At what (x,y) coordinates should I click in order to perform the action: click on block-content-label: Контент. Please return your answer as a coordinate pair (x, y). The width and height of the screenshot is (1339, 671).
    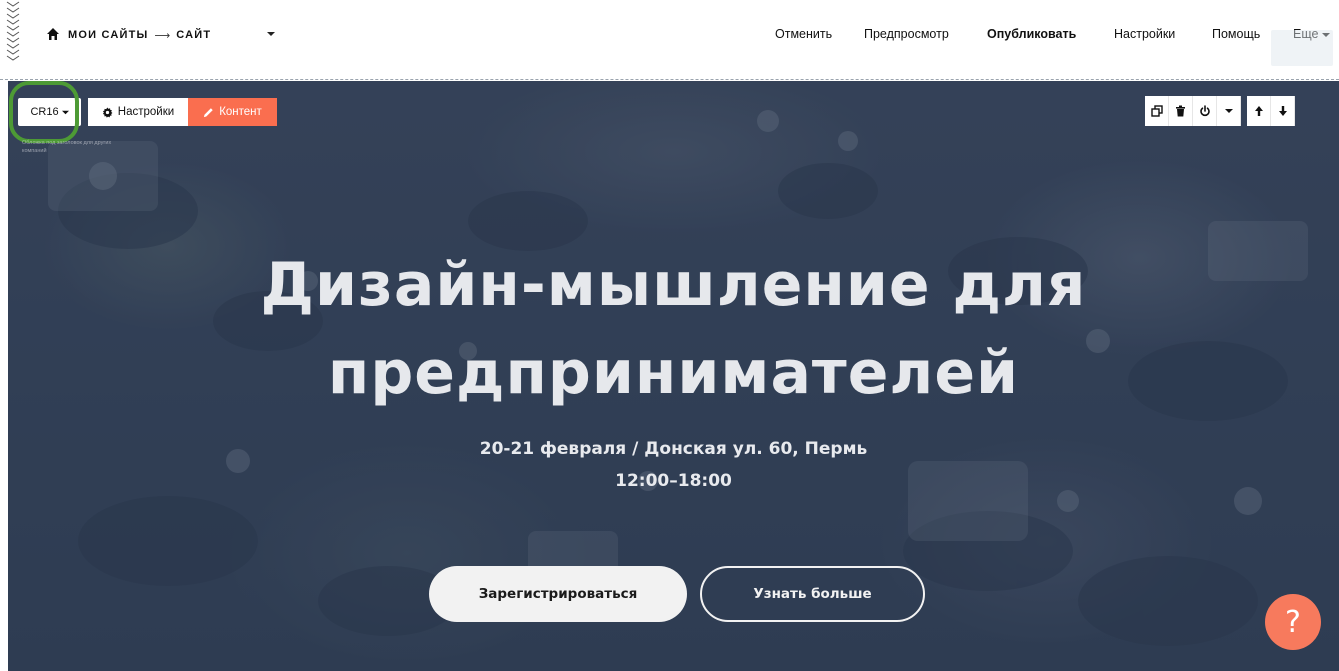
    Looking at the image, I should click on (240, 112).